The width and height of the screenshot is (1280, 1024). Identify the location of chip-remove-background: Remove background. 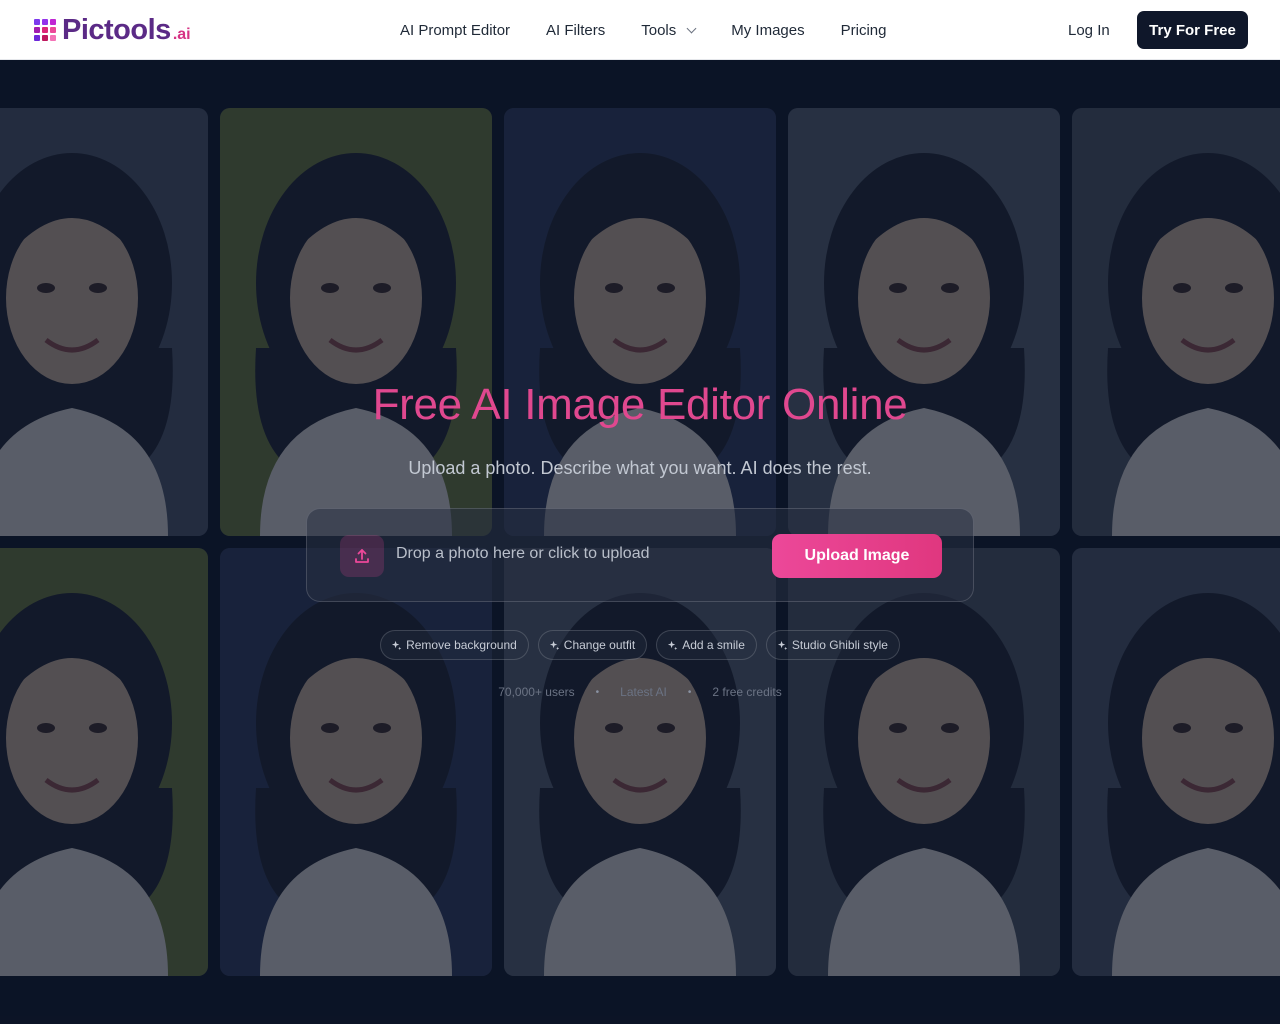
(454, 645).